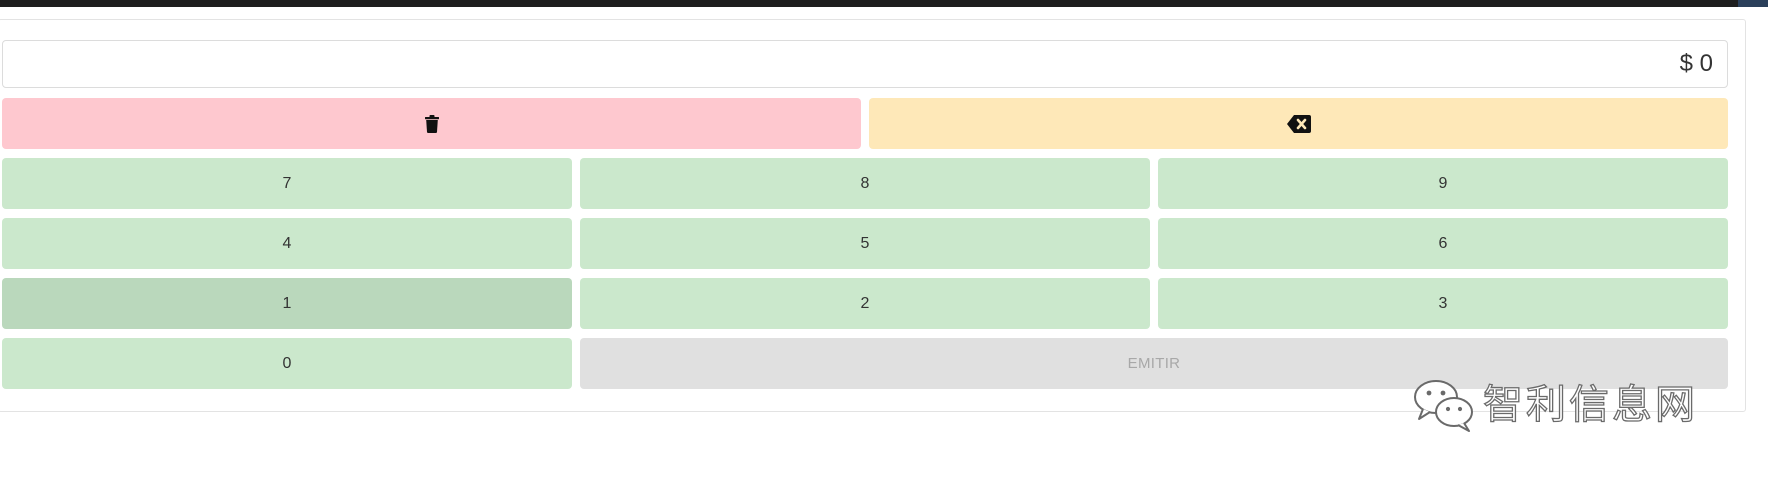 The height and width of the screenshot is (488, 1768). What do you see at coordinates (865, 183) in the screenshot?
I see `digit-8-button: 8` at bounding box center [865, 183].